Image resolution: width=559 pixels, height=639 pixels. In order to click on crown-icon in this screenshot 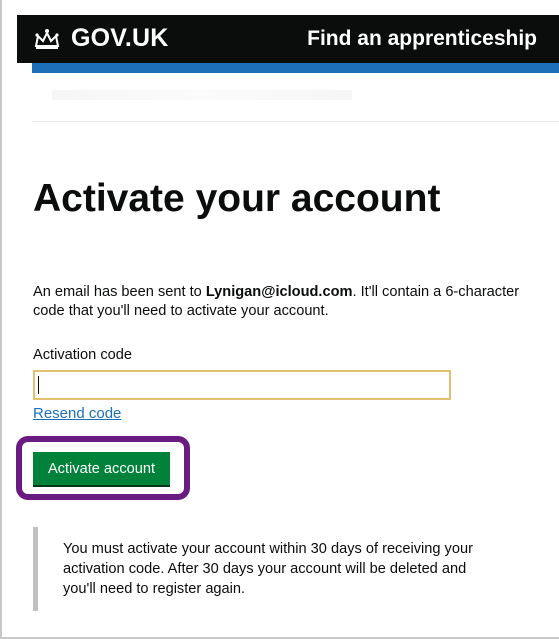, I will do `click(47, 38)`.